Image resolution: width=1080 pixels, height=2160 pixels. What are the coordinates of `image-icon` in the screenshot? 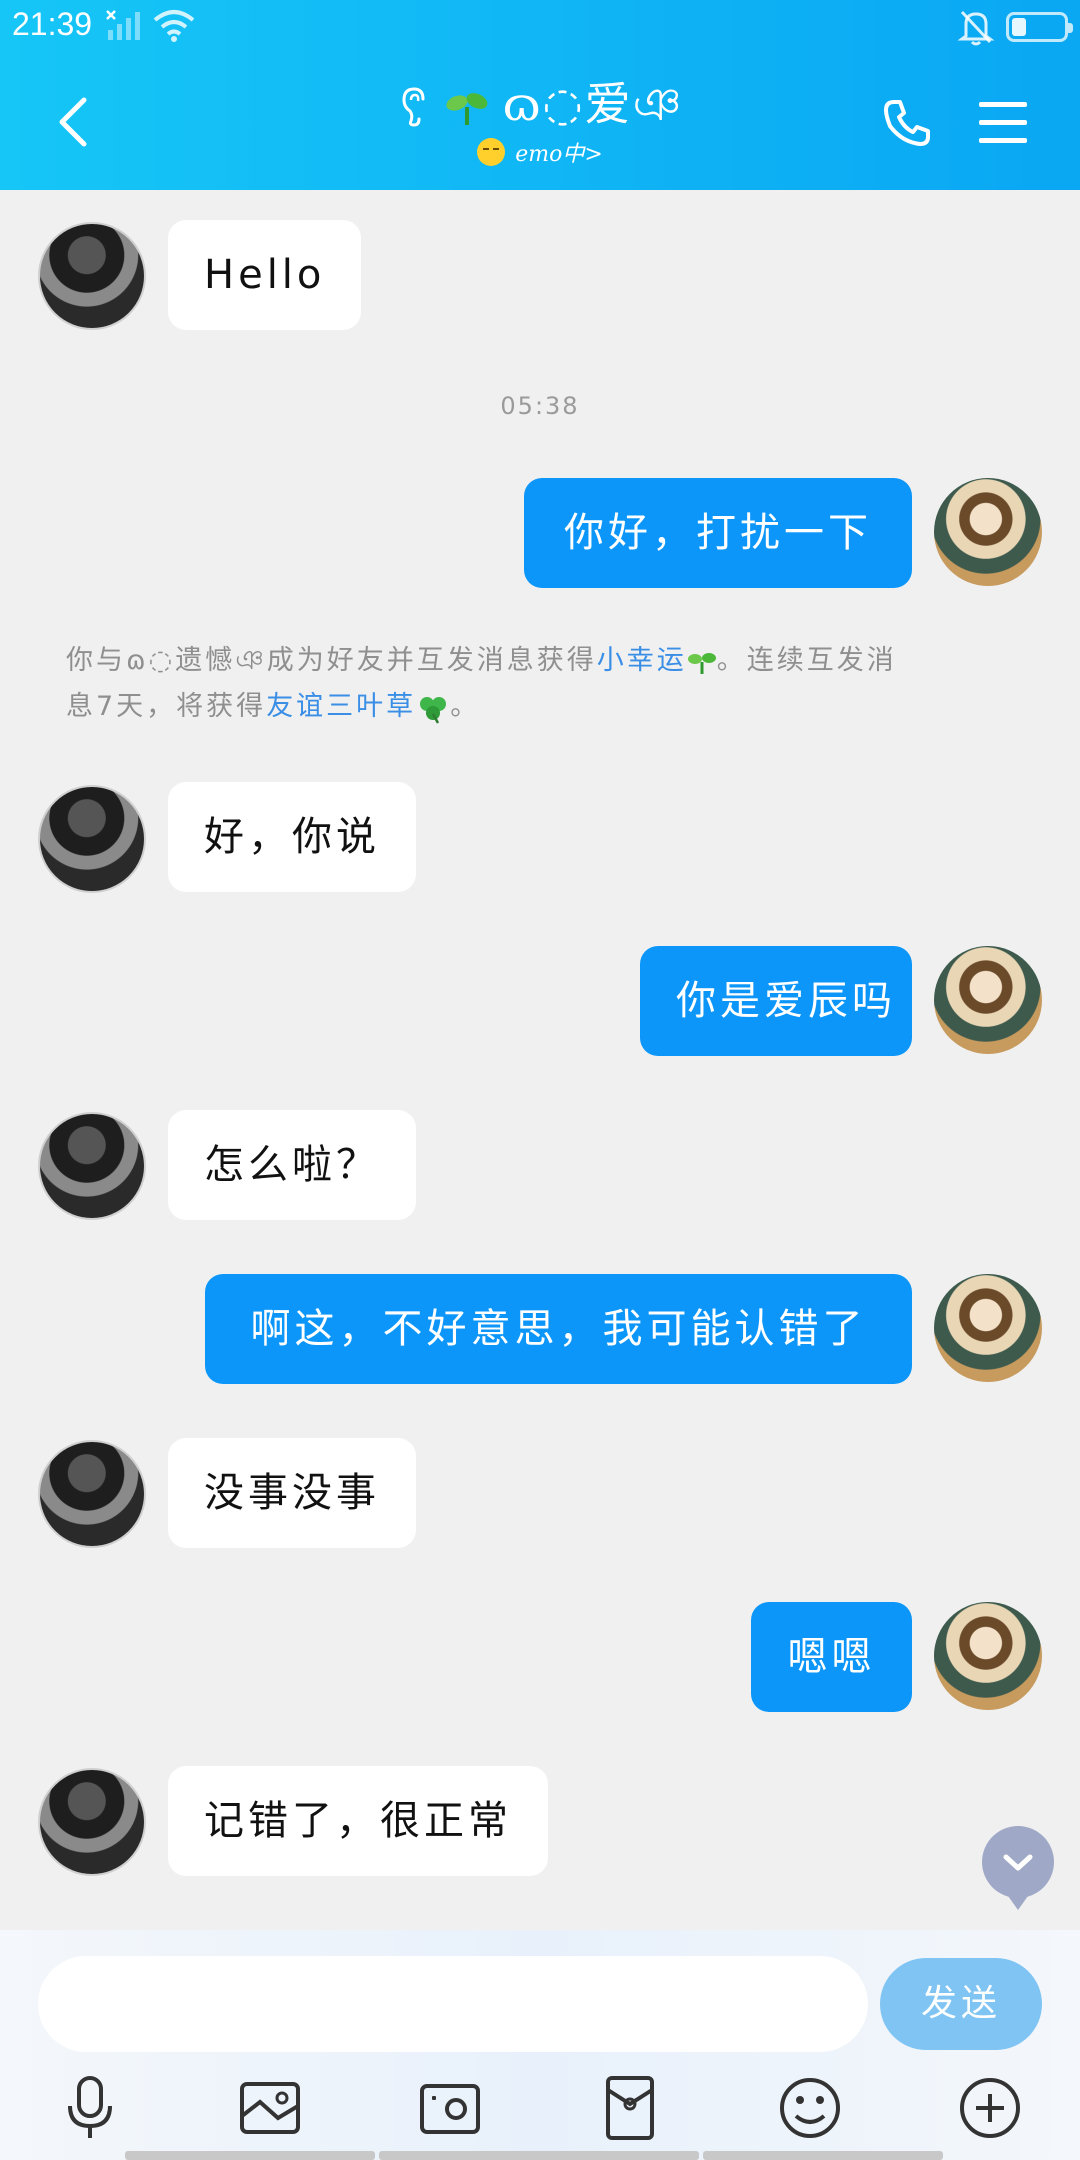 It's located at (270, 2108).